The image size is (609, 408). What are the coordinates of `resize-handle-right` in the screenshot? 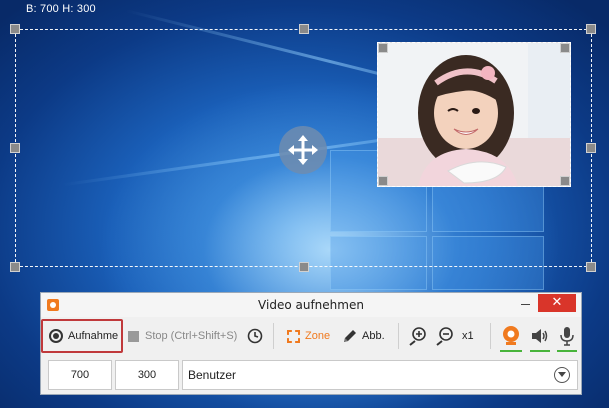 It's located at (591, 148).